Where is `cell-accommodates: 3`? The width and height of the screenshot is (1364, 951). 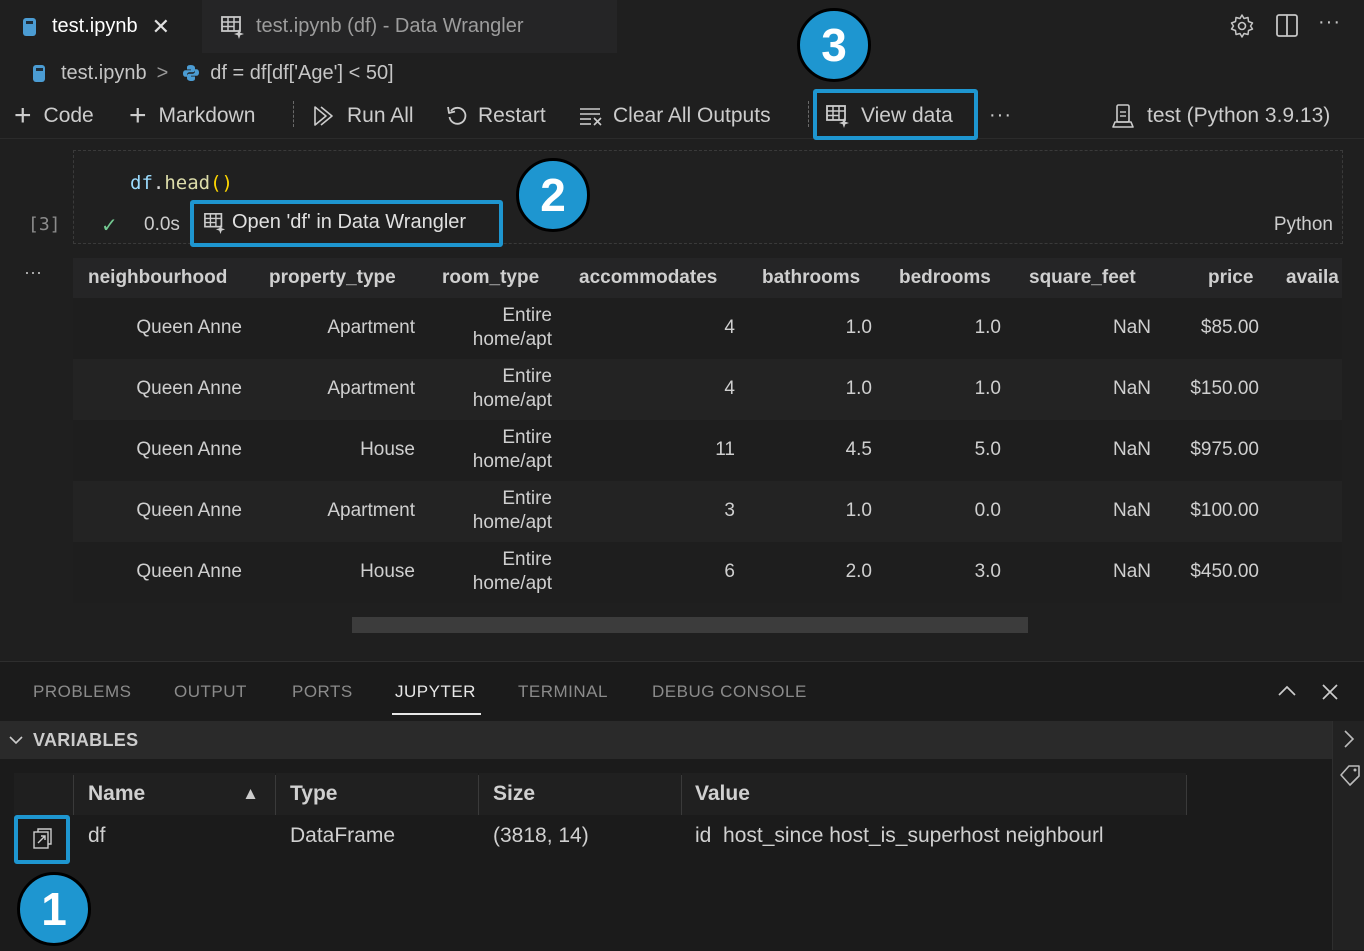
cell-accommodates: 3 is located at coordinates (729, 510).